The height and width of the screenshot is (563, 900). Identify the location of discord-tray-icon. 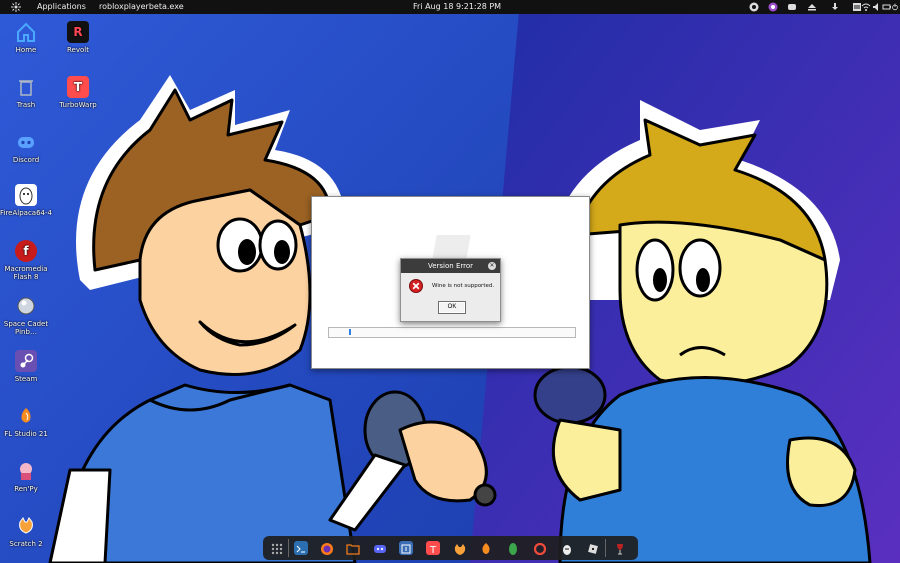
(792, 7).